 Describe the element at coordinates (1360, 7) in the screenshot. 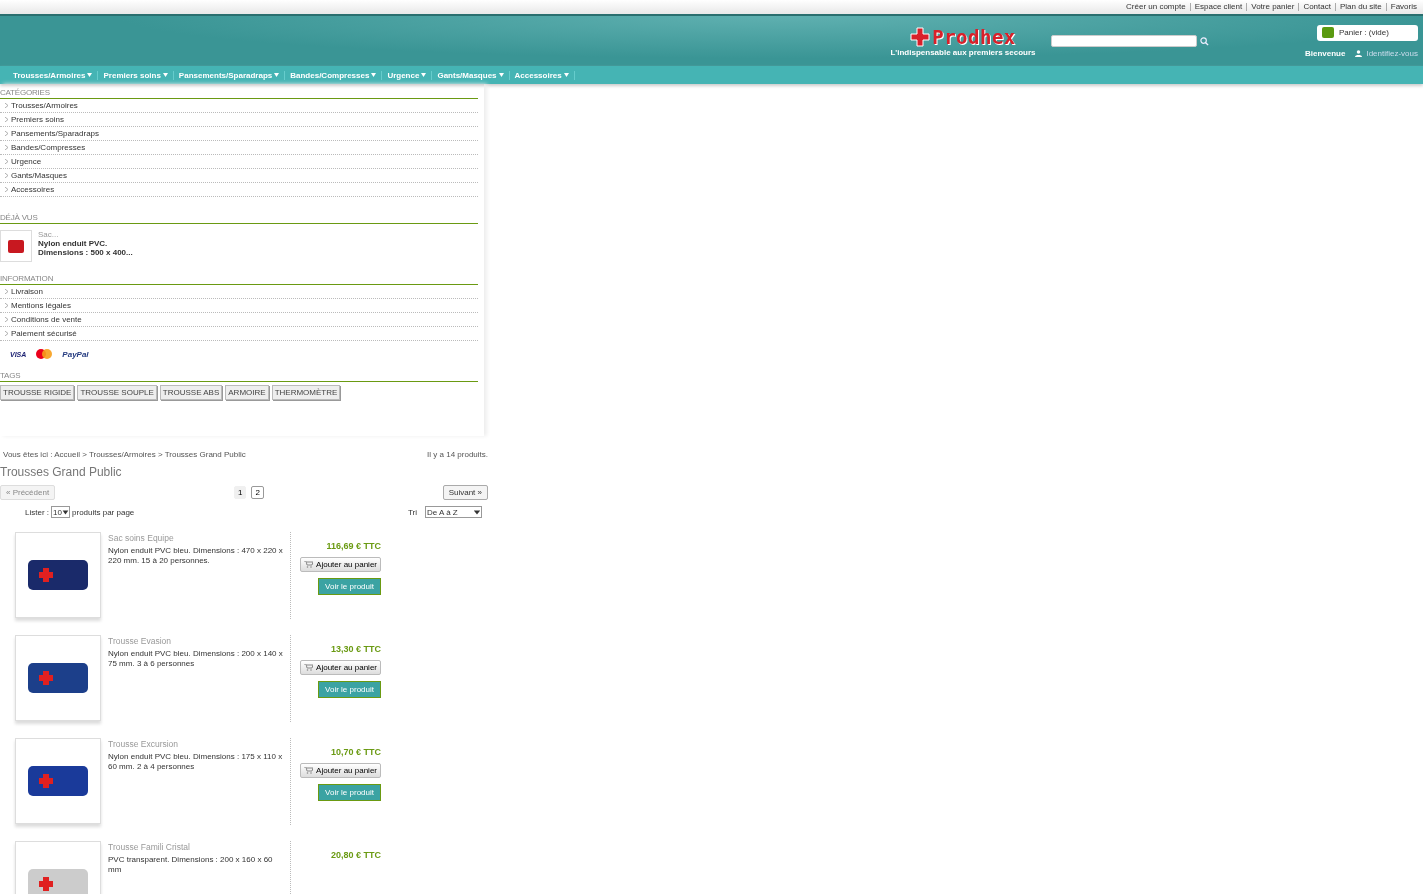

I see `top-link: Plan du site` at that location.